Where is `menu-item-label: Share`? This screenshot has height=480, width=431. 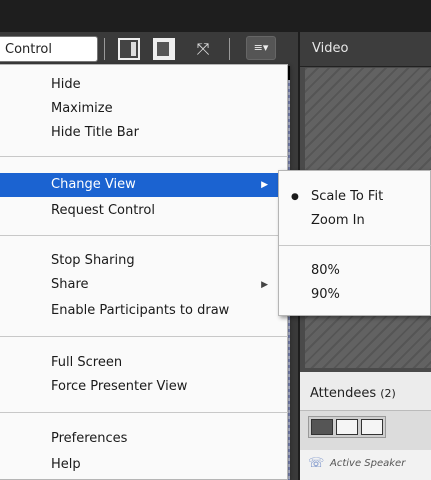
menu-item-label: Share is located at coordinates (70, 284).